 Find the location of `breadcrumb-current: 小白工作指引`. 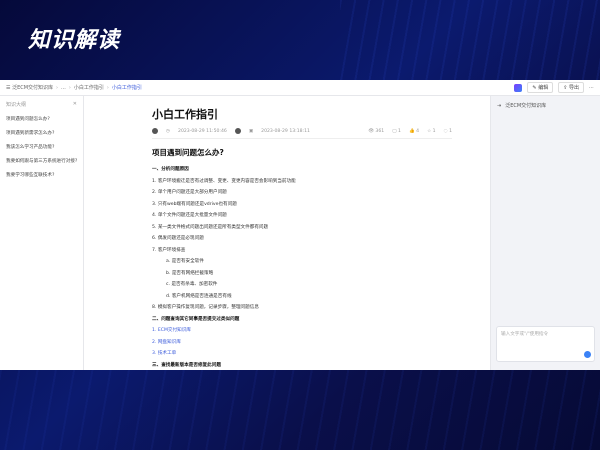

breadcrumb-current: 小白工作指引 is located at coordinates (126, 88).